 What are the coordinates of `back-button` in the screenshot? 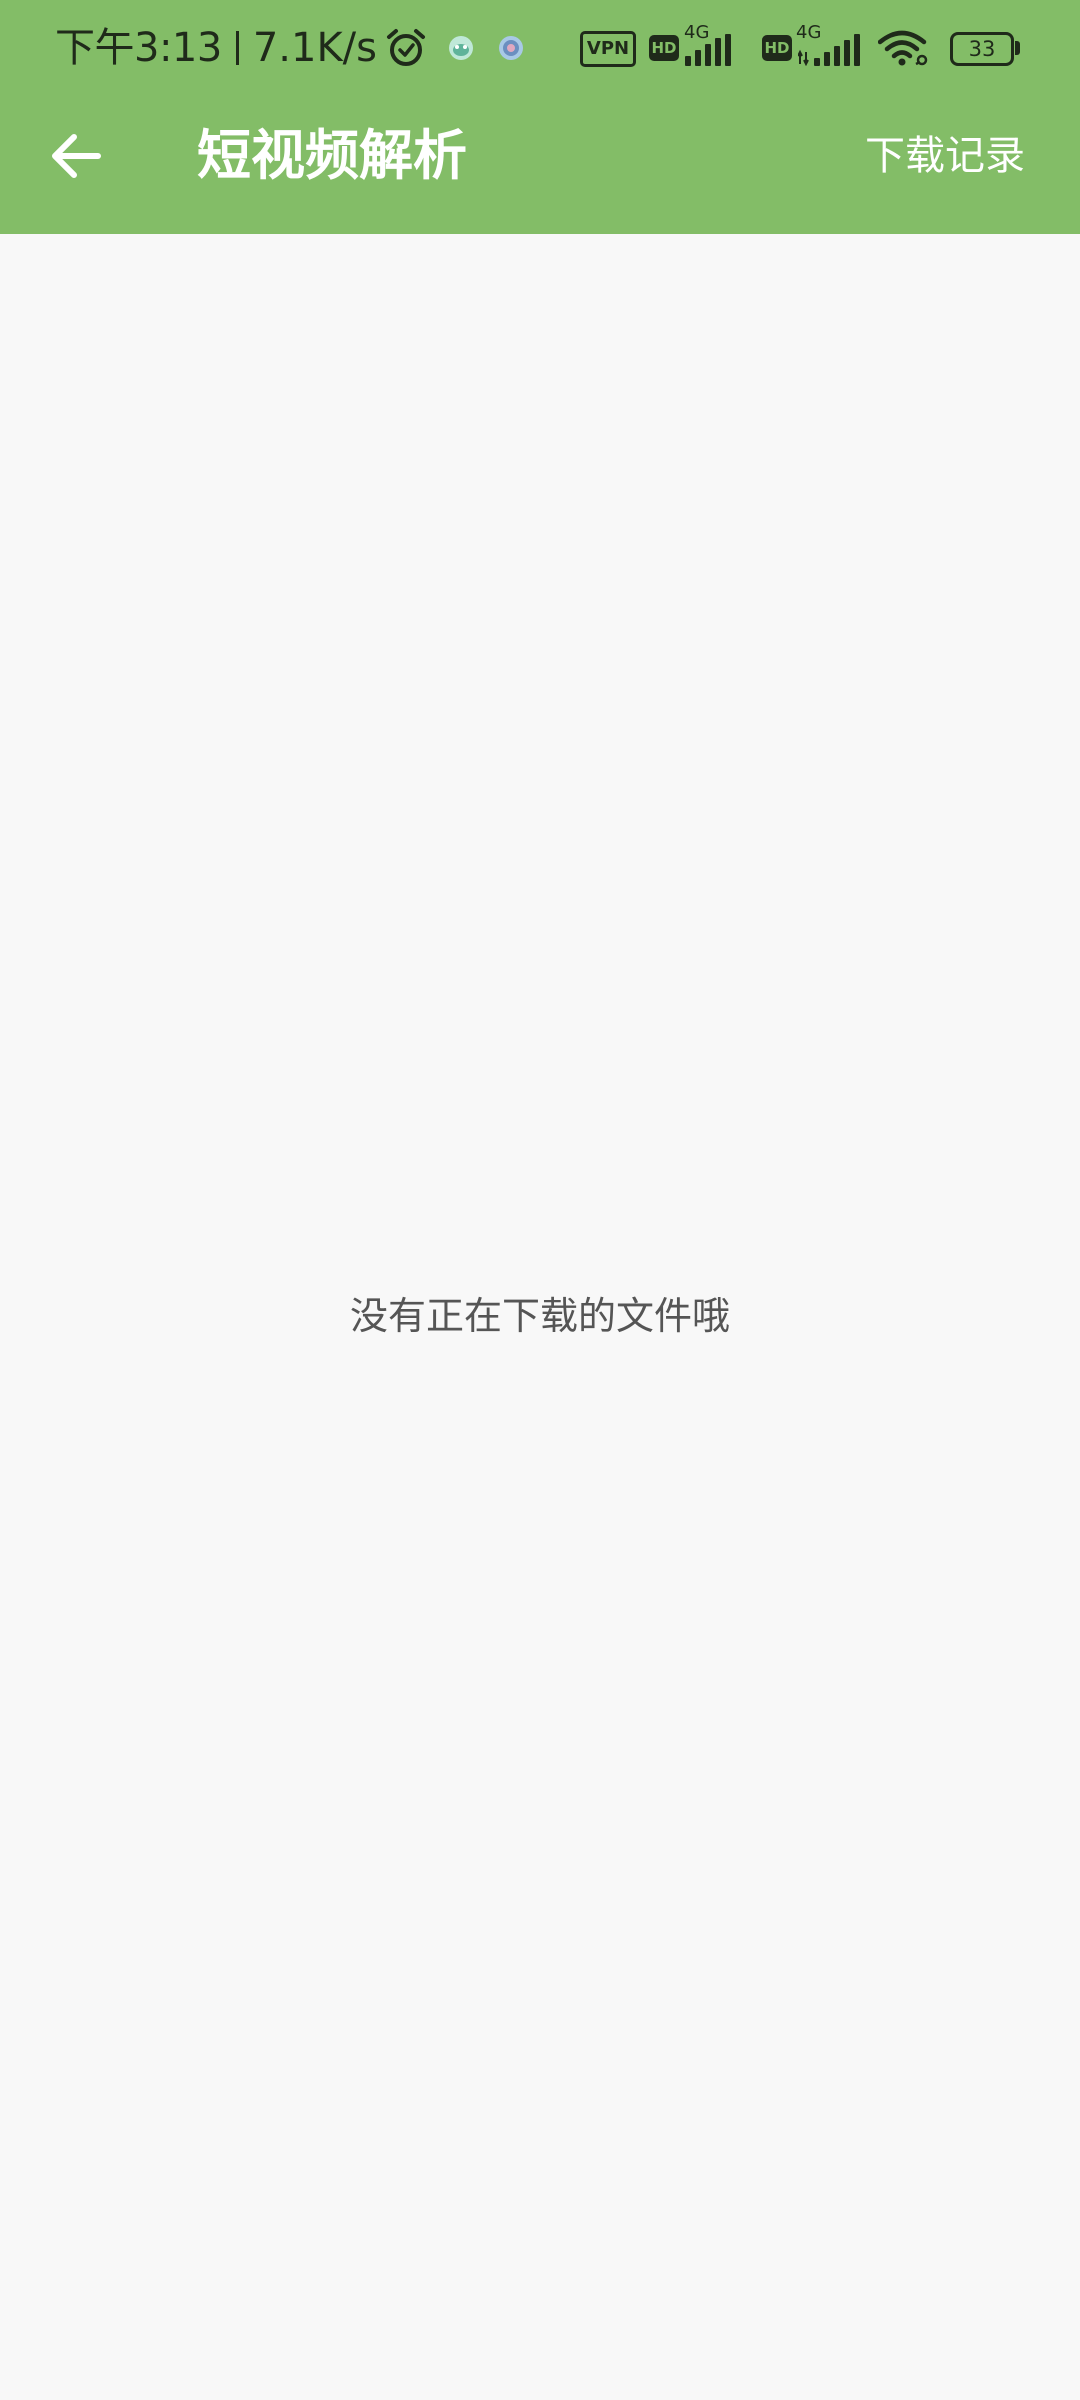 It's located at (76, 156).